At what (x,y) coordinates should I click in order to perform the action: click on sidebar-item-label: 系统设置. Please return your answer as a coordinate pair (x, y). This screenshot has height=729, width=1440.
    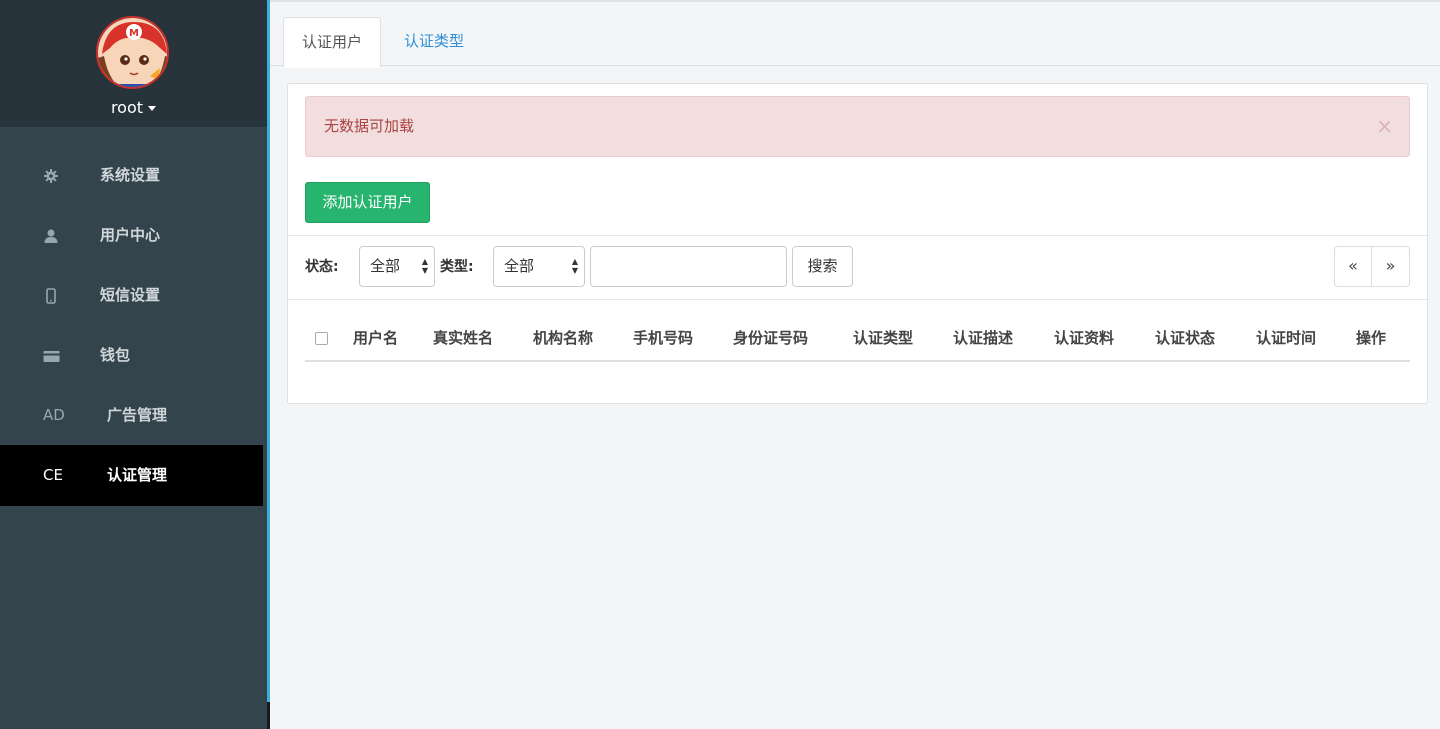
    Looking at the image, I should click on (130, 175).